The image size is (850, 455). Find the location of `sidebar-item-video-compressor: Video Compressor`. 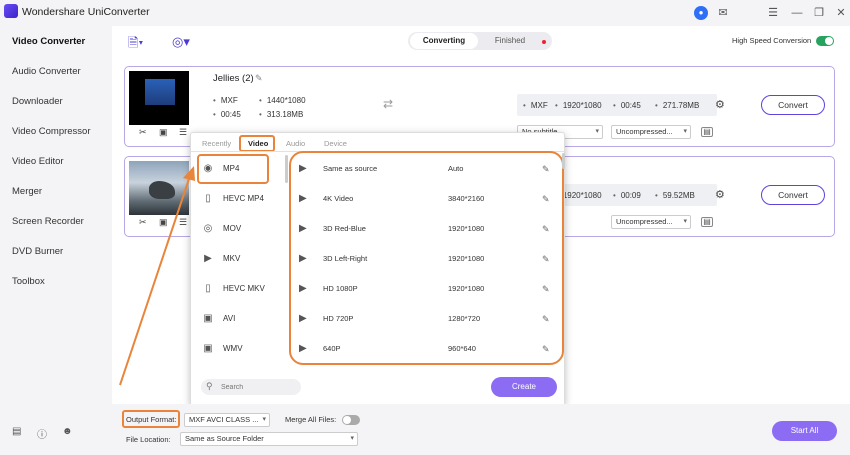

sidebar-item-video-compressor: Video Compressor is located at coordinates (56, 132).